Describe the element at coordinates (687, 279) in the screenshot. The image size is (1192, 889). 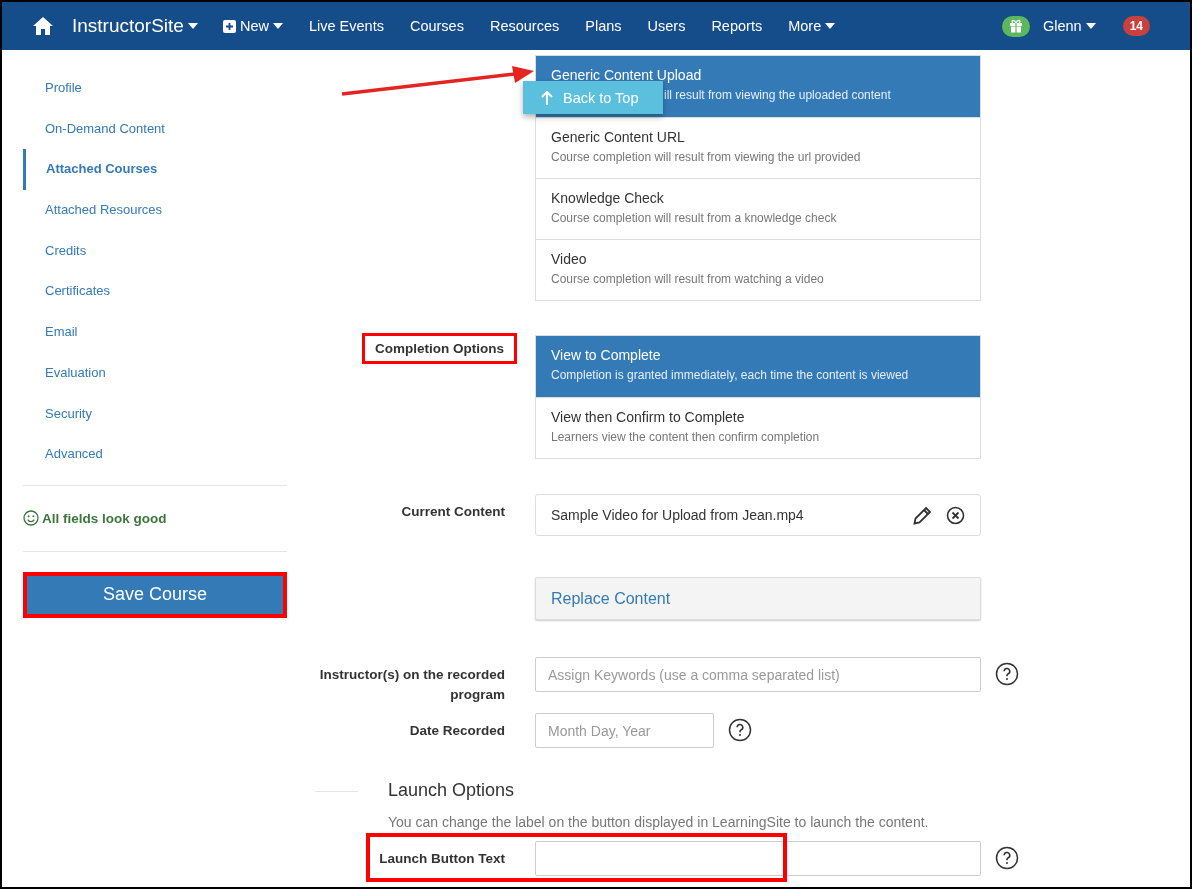
I see `option-description: Course completion will result from watching a video` at that location.